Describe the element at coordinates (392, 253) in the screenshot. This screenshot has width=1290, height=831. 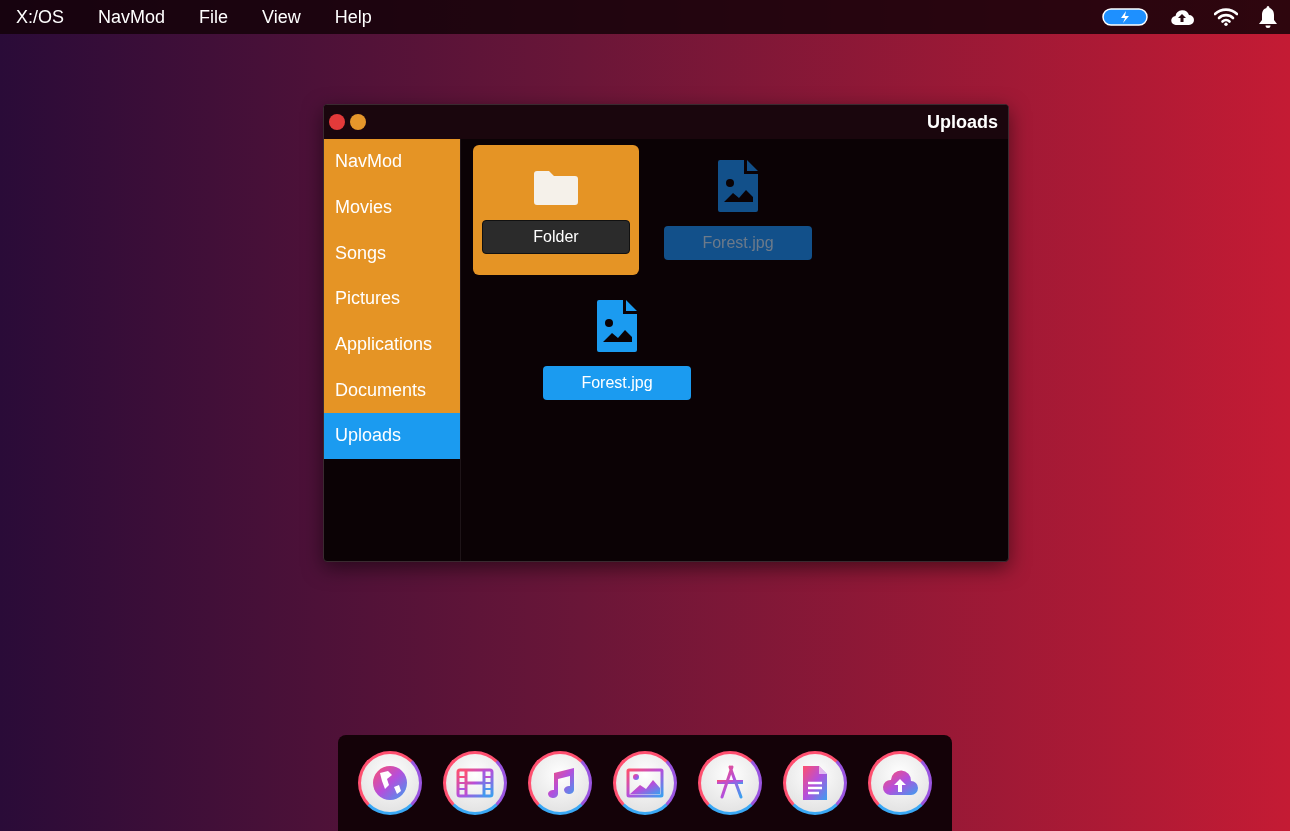
I see `sidebar-item: Songs` at that location.